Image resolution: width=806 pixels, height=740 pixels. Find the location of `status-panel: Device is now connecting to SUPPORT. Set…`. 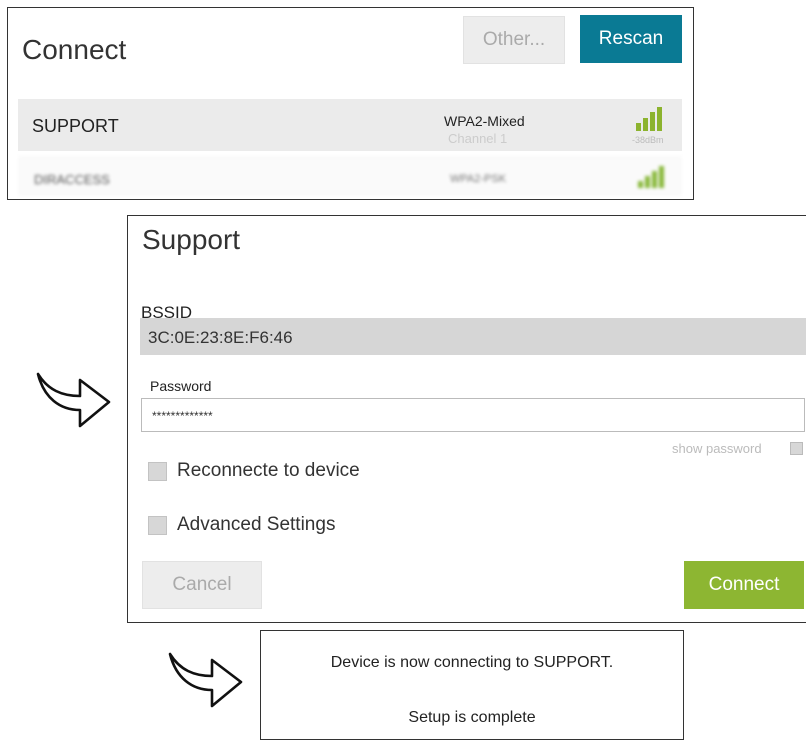

status-panel: Device is now connecting to SUPPORT. Set… is located at coordinates (472, 685).